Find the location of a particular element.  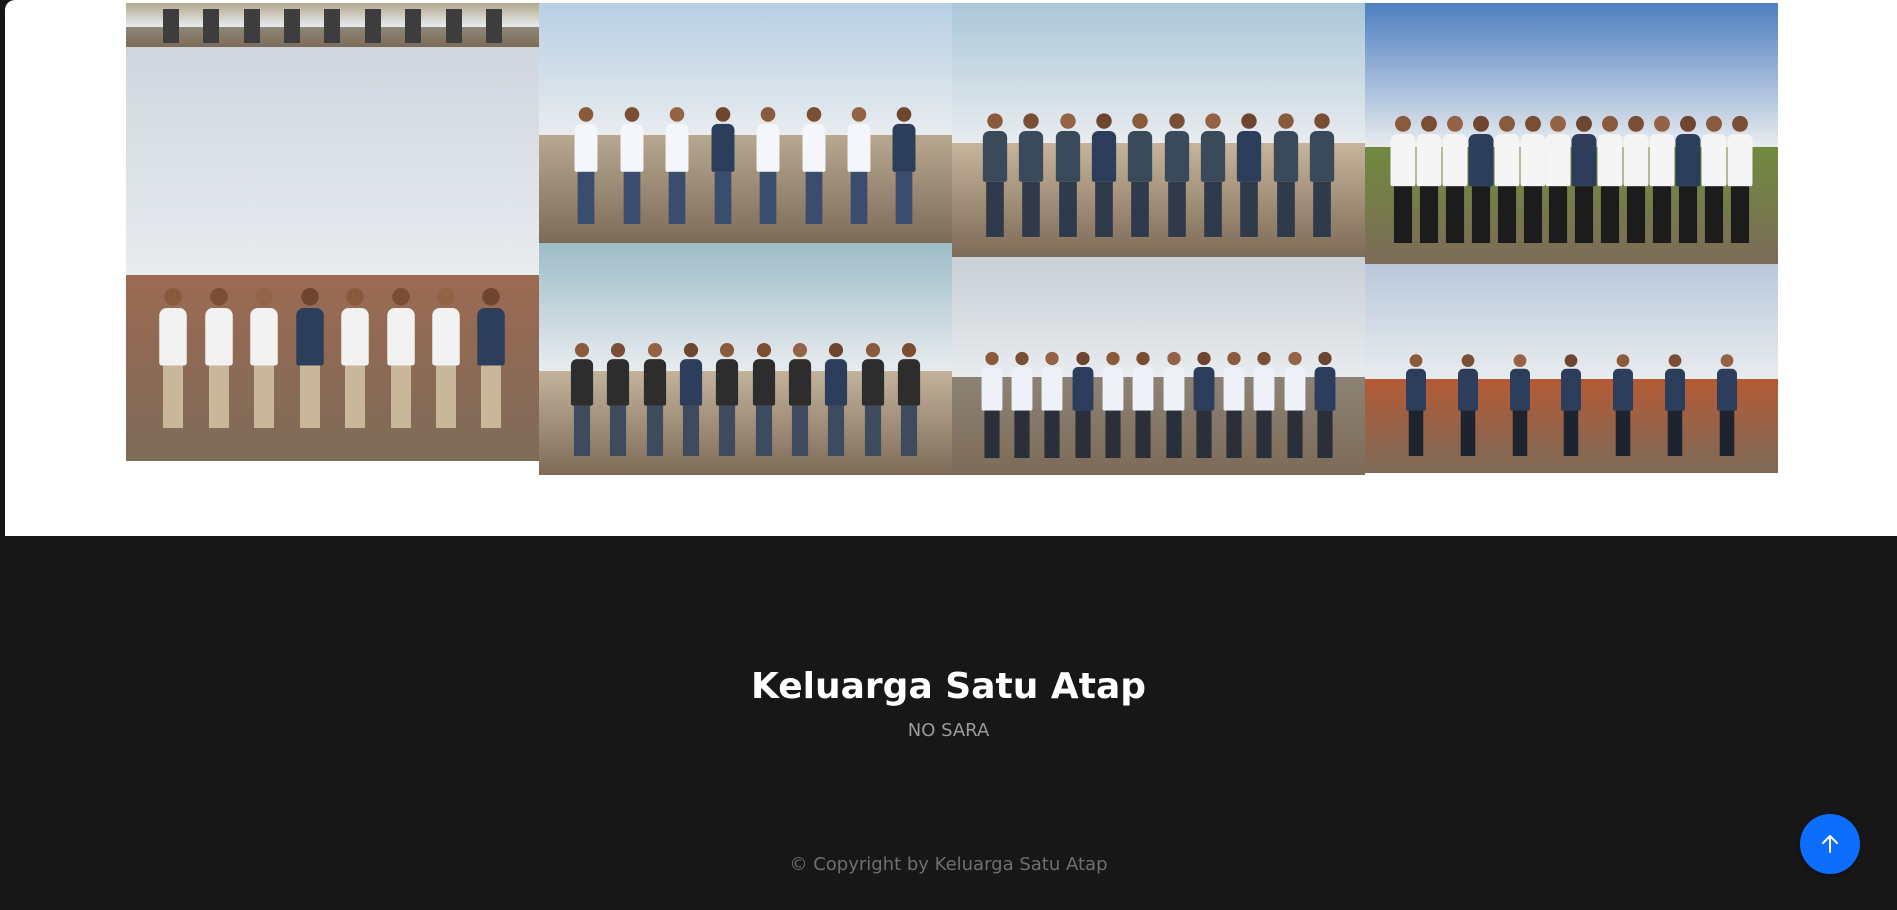

footer-title: Keluarga Satu Atap is located at coordinates (948, 686).